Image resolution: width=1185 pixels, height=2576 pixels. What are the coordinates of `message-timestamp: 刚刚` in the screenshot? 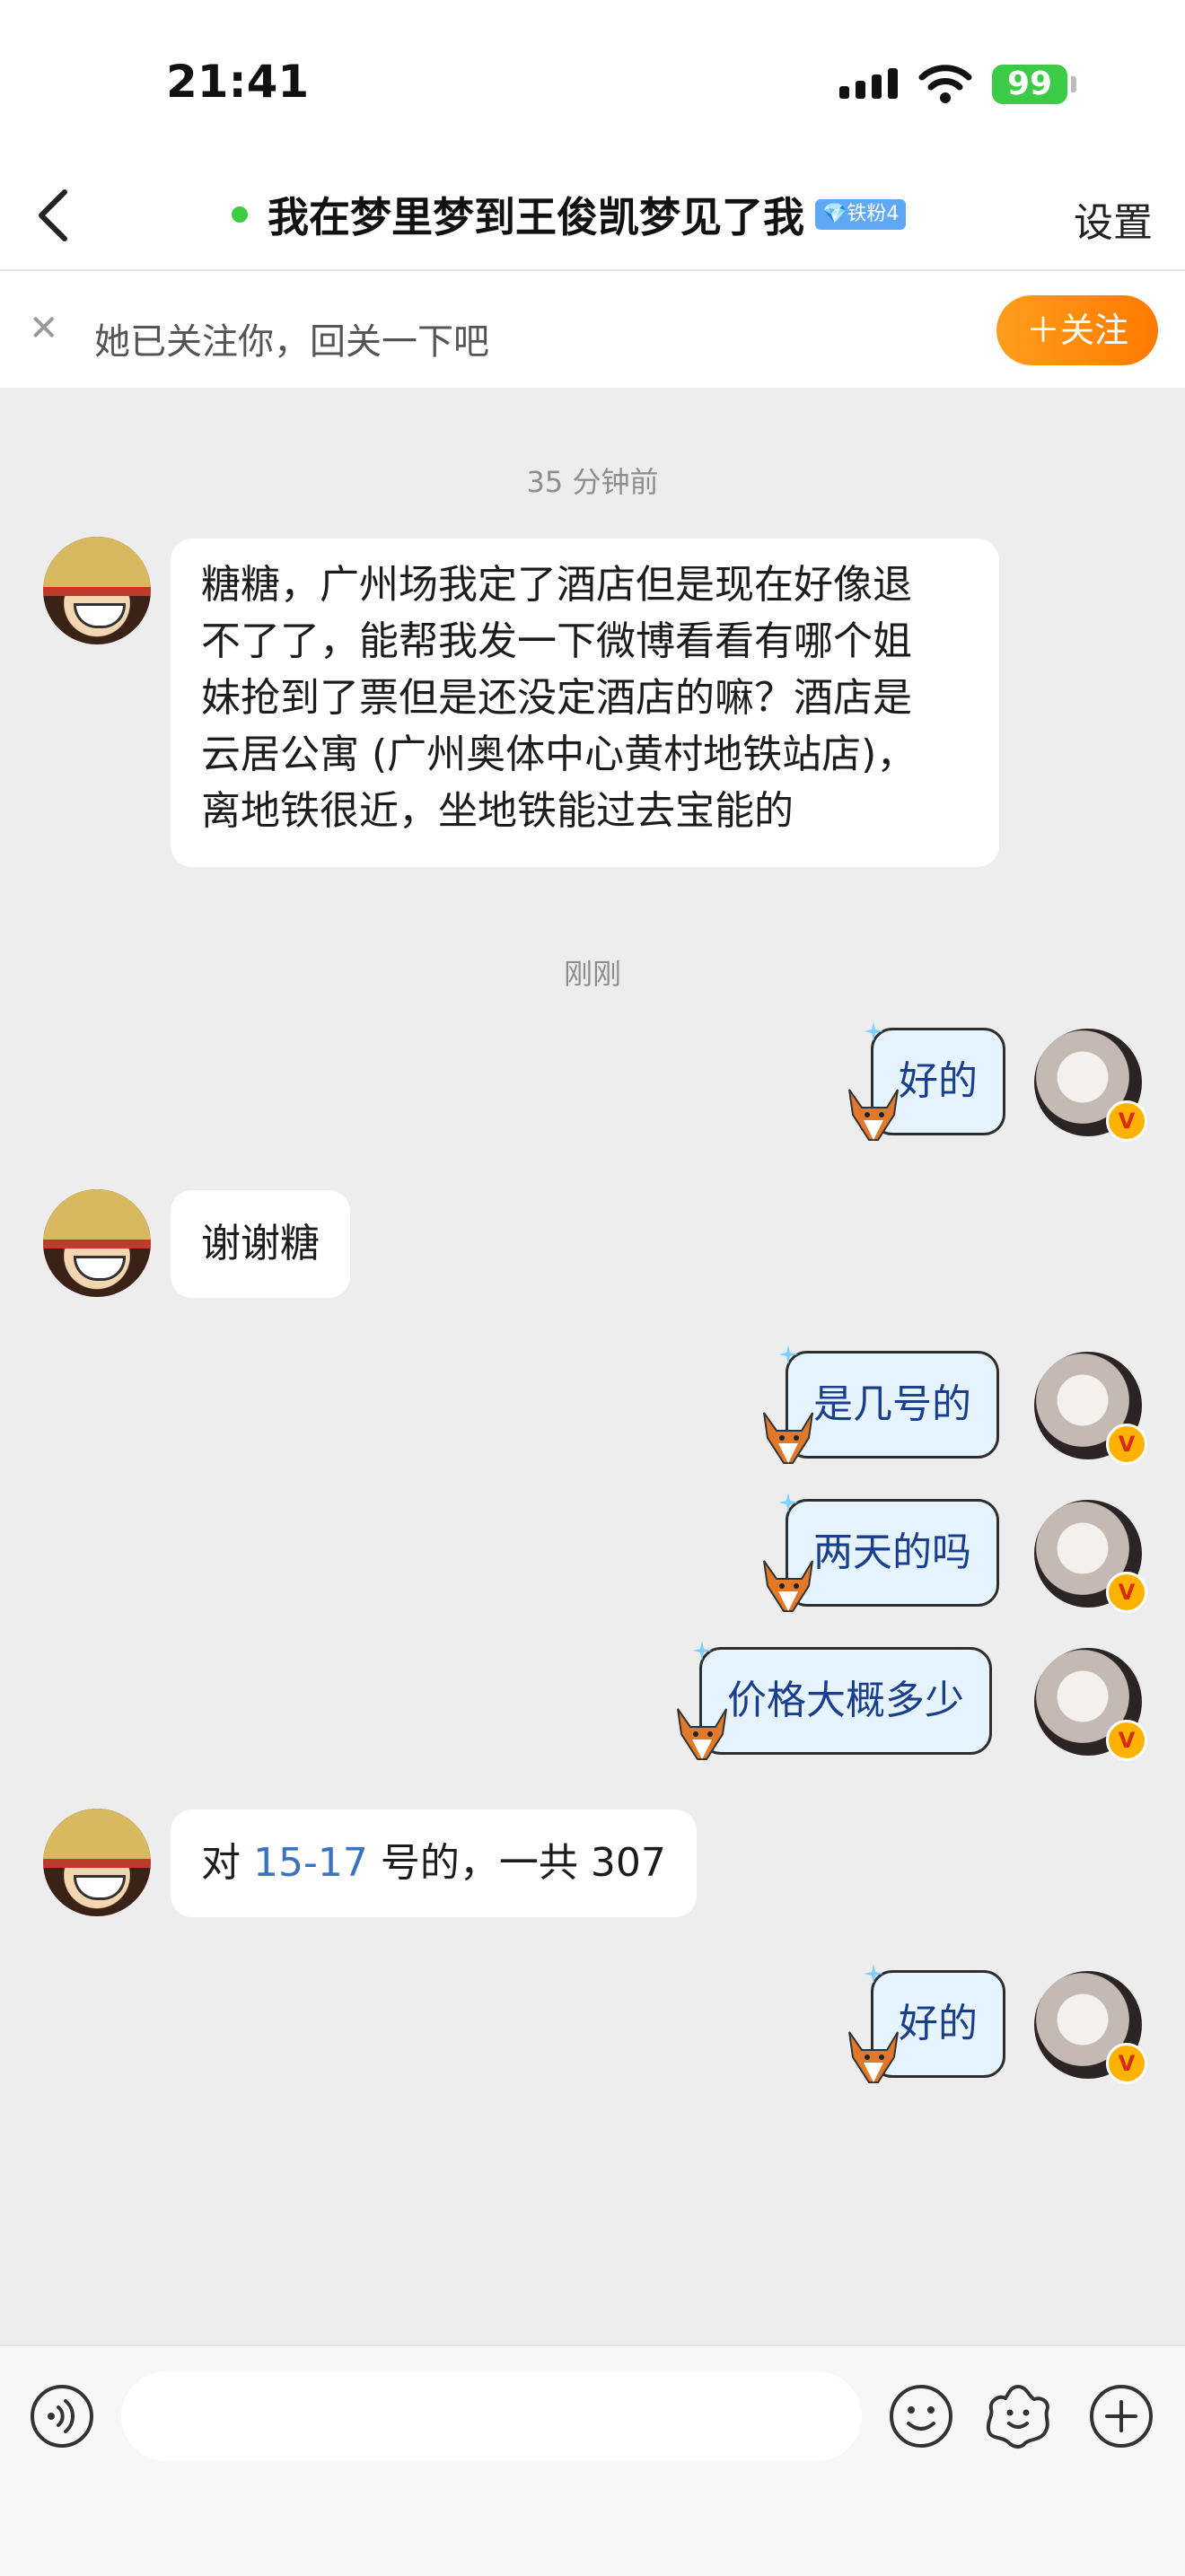 It's located at (592, 974).